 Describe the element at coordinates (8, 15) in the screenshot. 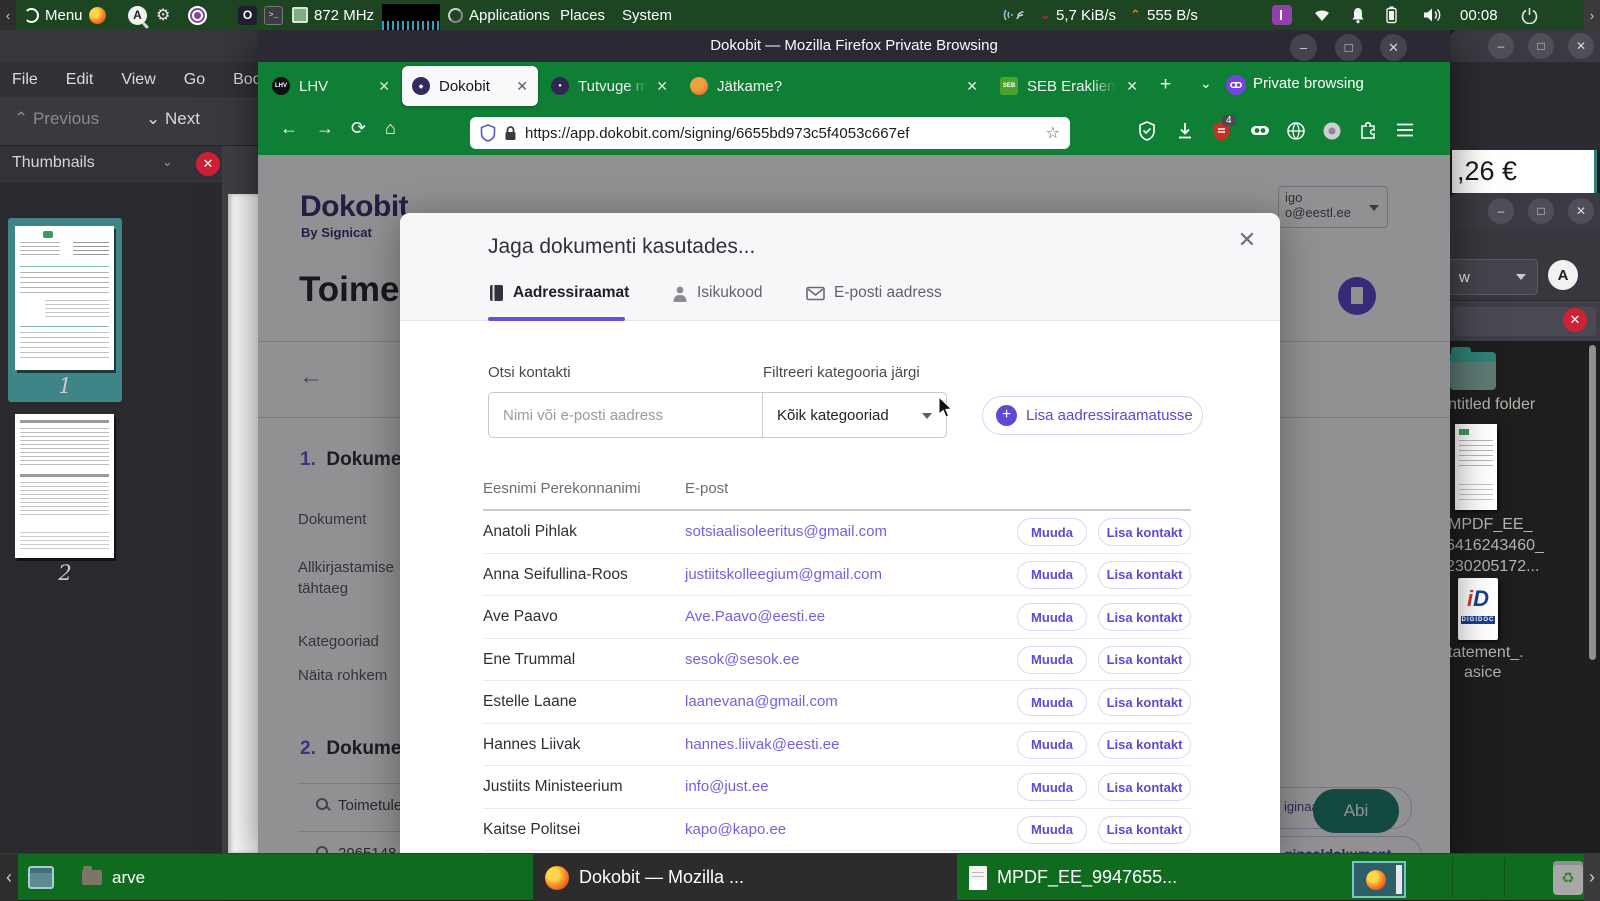

I see `panel-collapse-left-icon: ‹` at that location.